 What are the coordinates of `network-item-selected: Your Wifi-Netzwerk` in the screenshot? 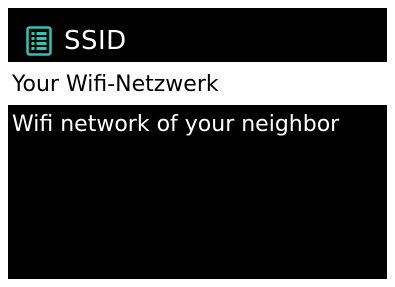 It's located at (197, 85).